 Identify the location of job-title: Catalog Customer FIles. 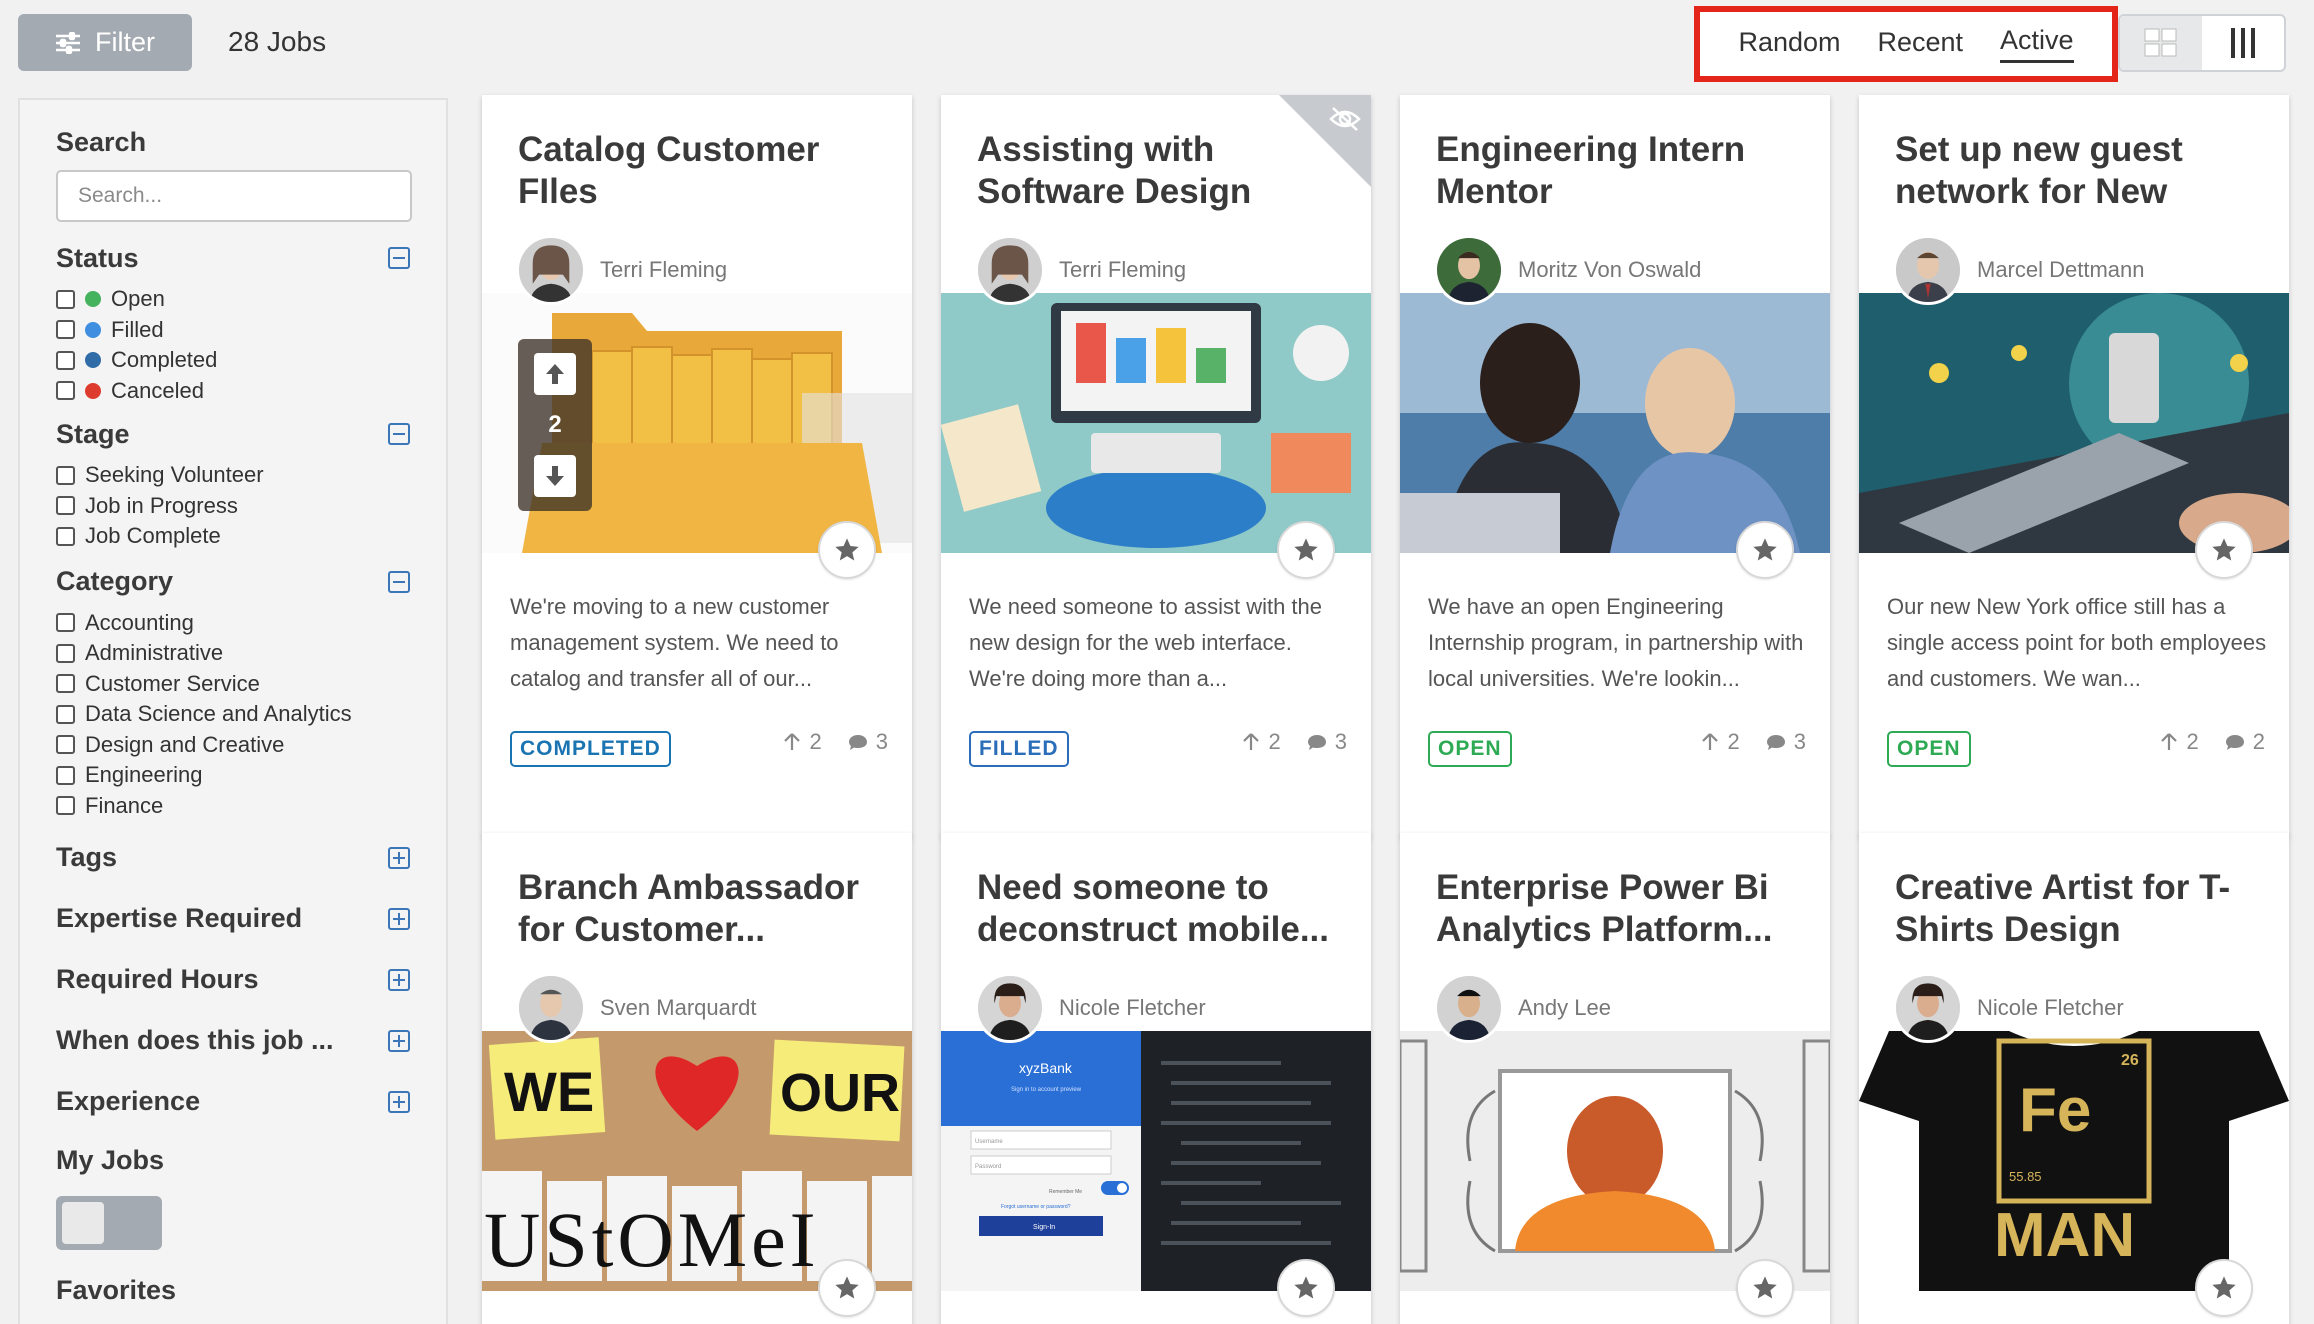
(700, 171).